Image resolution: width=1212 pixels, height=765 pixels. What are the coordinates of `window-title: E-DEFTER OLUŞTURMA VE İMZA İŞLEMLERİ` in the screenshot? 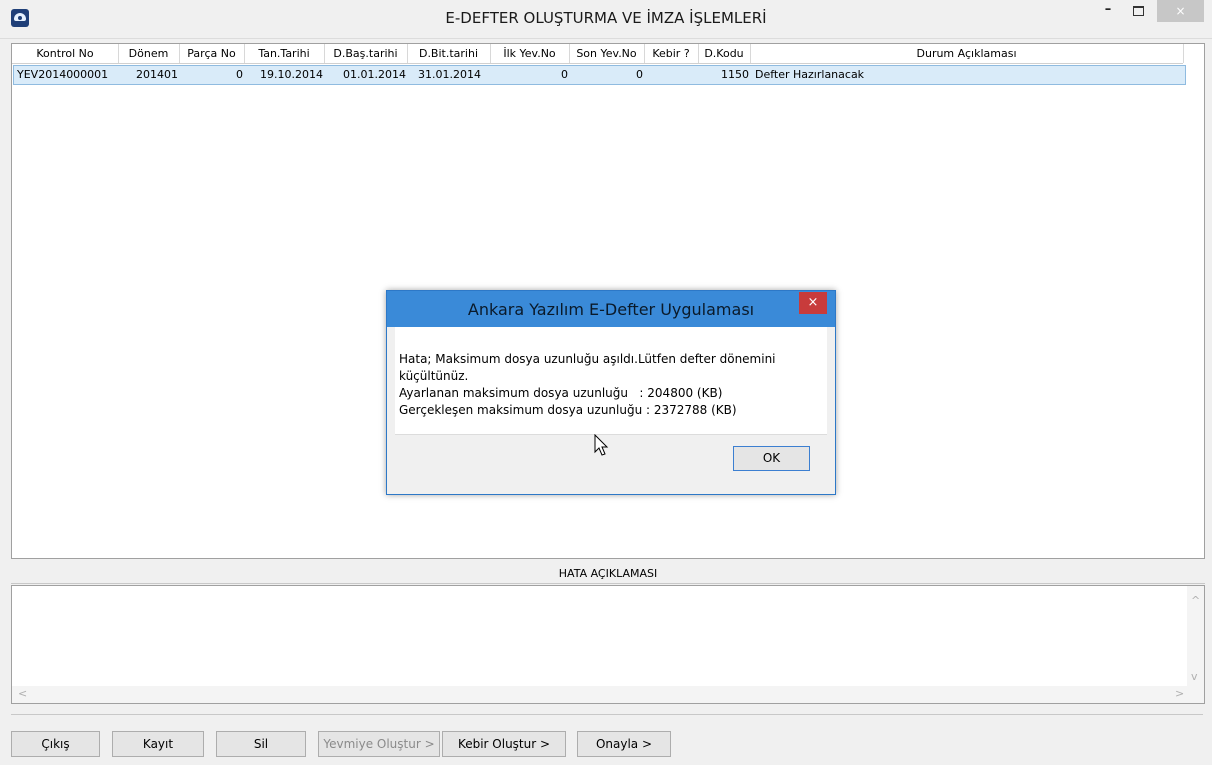 It's located at (606, 18).